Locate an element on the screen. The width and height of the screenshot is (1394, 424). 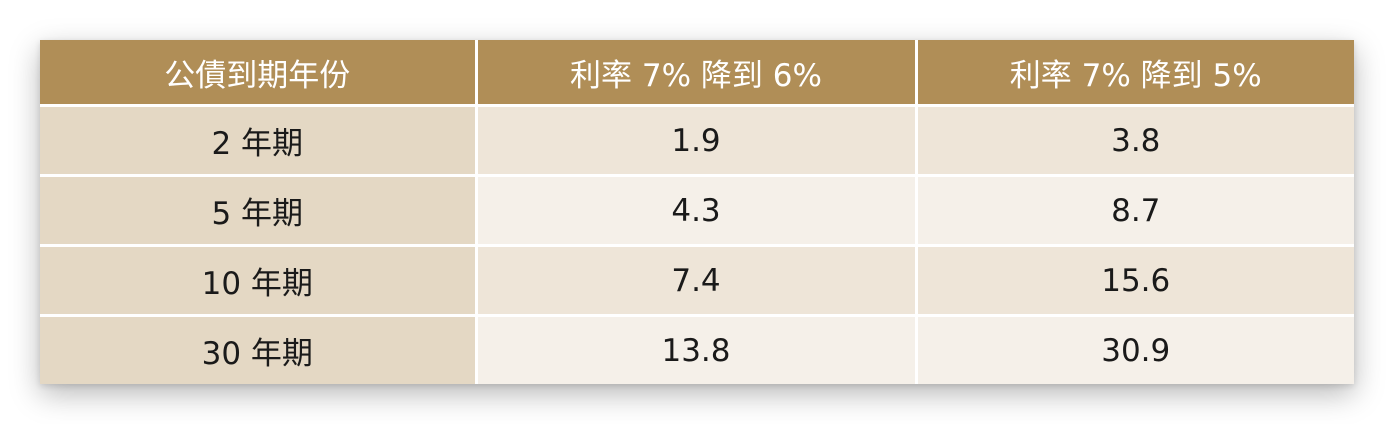
table-header-row: 公債到期年份 利率 7% 降到 6% 利率 7% 降到 5% is located at coordinates (697, 73).